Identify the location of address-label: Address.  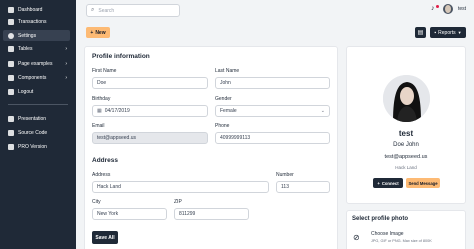
(101, 175).